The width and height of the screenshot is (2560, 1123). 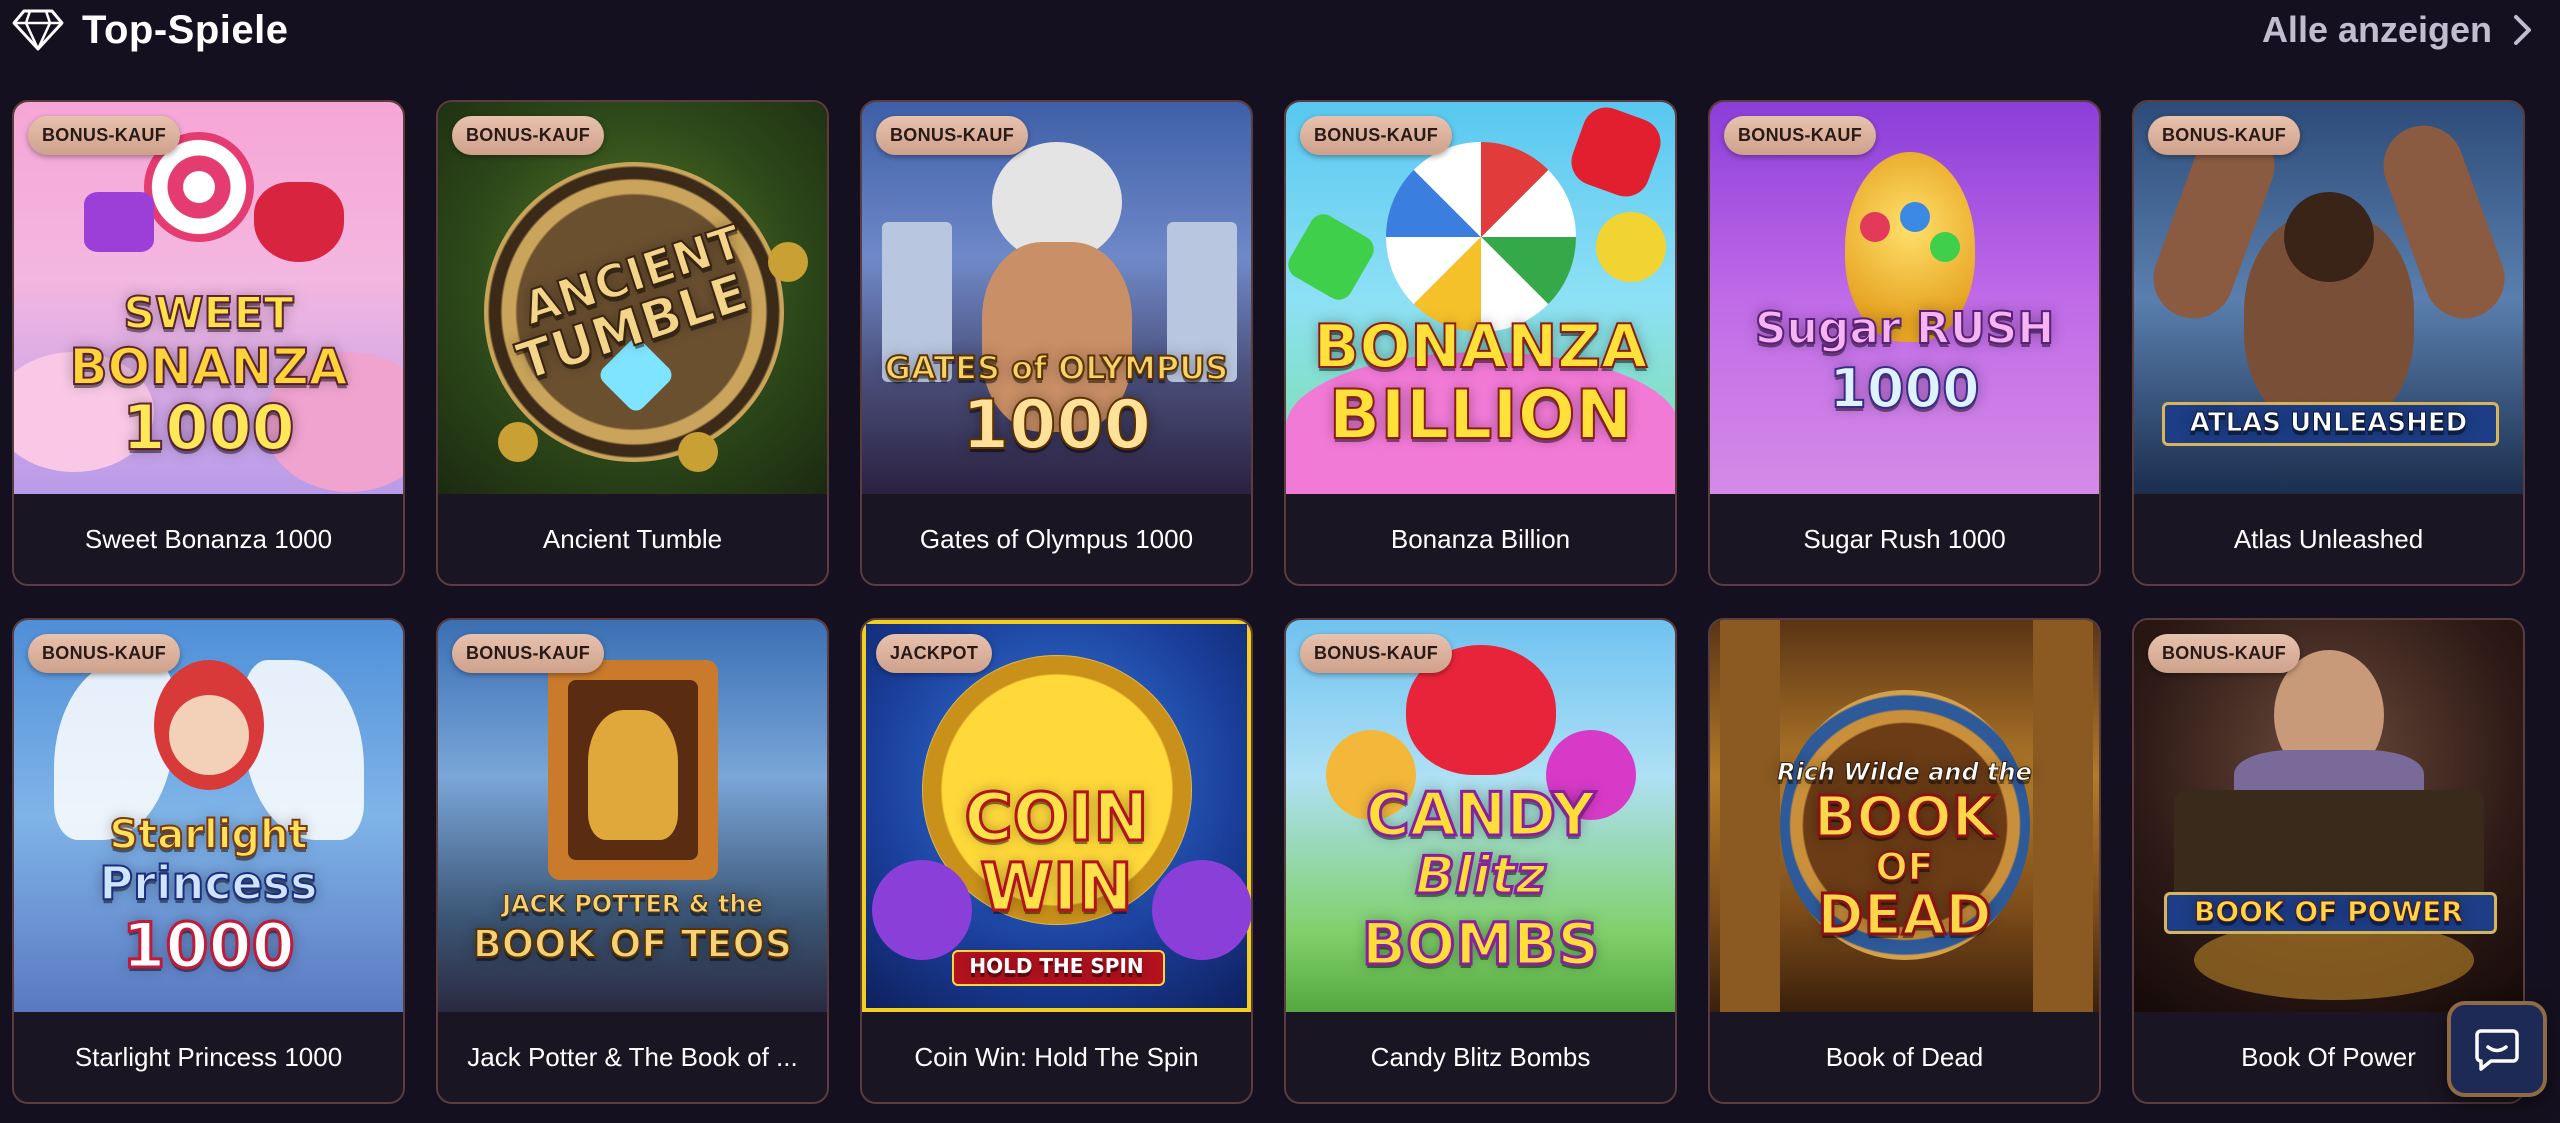 I want to click on art-title-line: BOMBS, so click(x=1480, y=944).